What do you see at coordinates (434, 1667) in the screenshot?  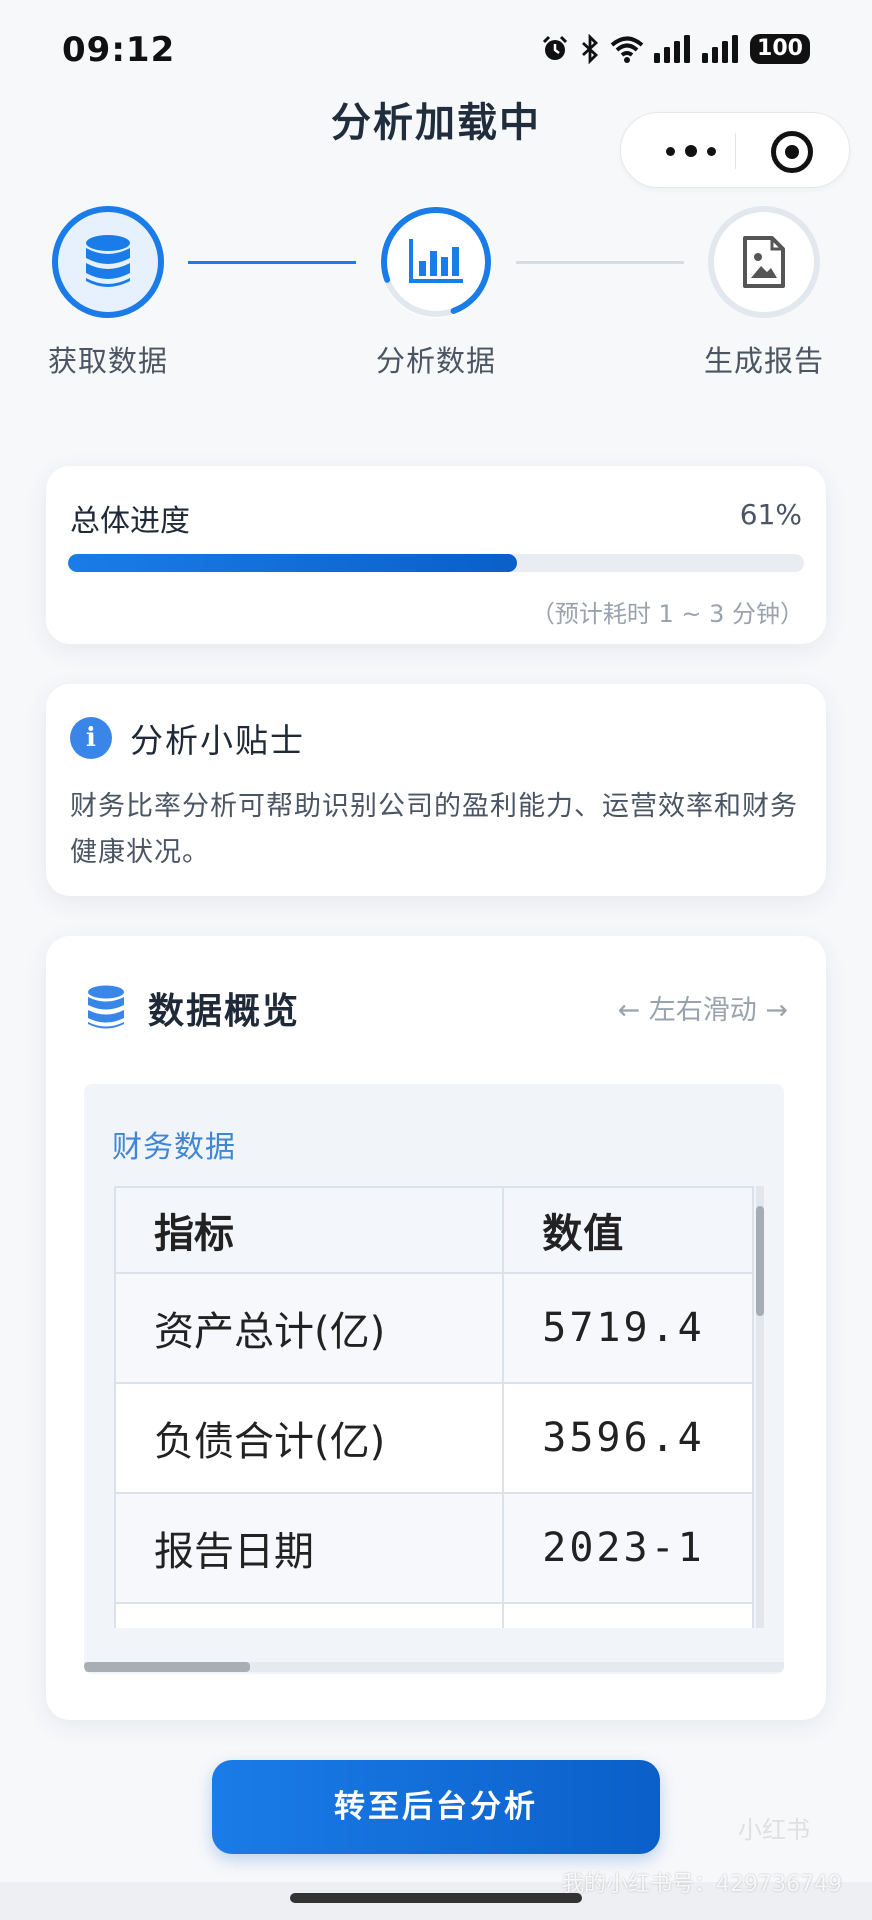 I see `horizontal-scrollbar` at bounding box center [434, 1667].